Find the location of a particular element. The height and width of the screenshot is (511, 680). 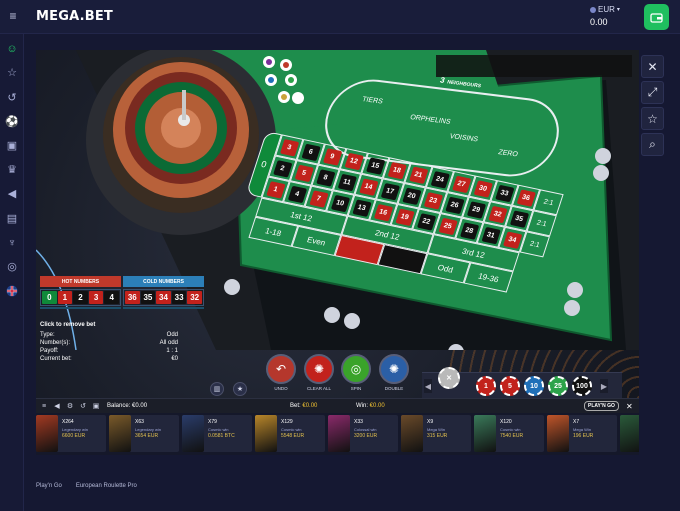

breadcrumb-game: European Roulette Pro is located at coordinates (106, 486).